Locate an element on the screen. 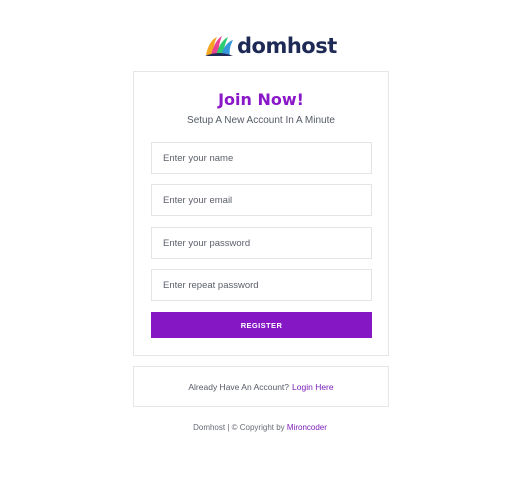 Image resolution: width=520 pixels, height=480 pixels. footer-author-link: Mironcoder is located at coordinates (307, 427).